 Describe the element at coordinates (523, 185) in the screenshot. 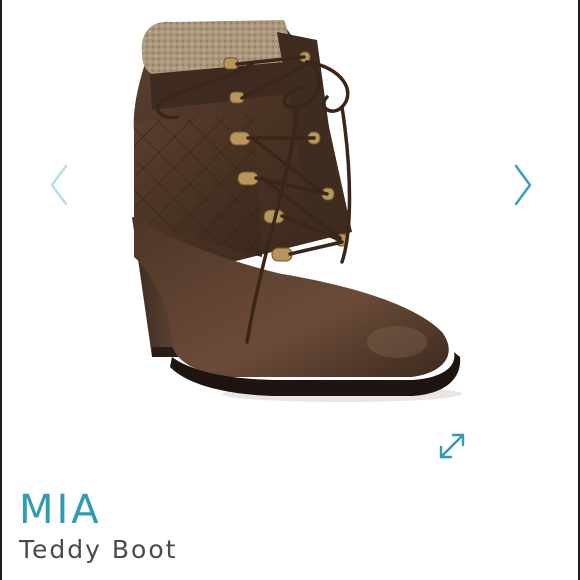

I see `chevron-right-icon` at that location.